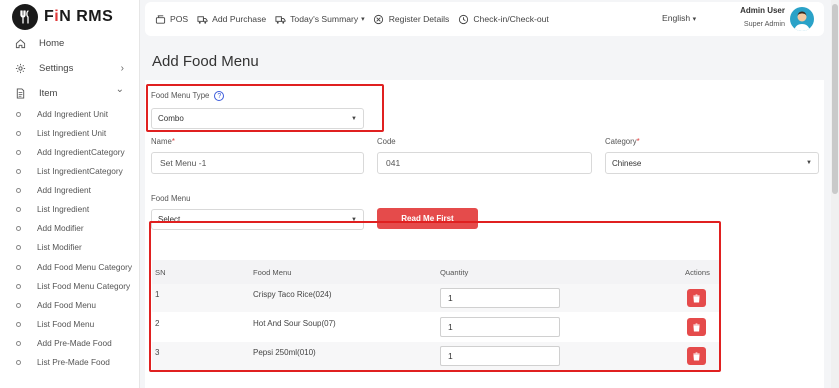 This screenshot has width=839, height=388. I want to click on user-role: Super Admin, so click(764, 23).